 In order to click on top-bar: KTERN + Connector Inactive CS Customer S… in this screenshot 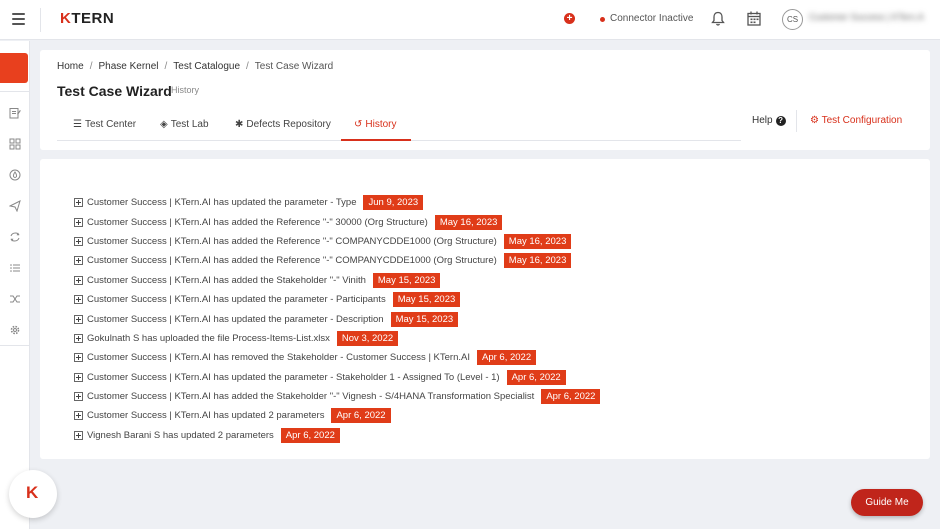, I will do `click(470, 20)`.